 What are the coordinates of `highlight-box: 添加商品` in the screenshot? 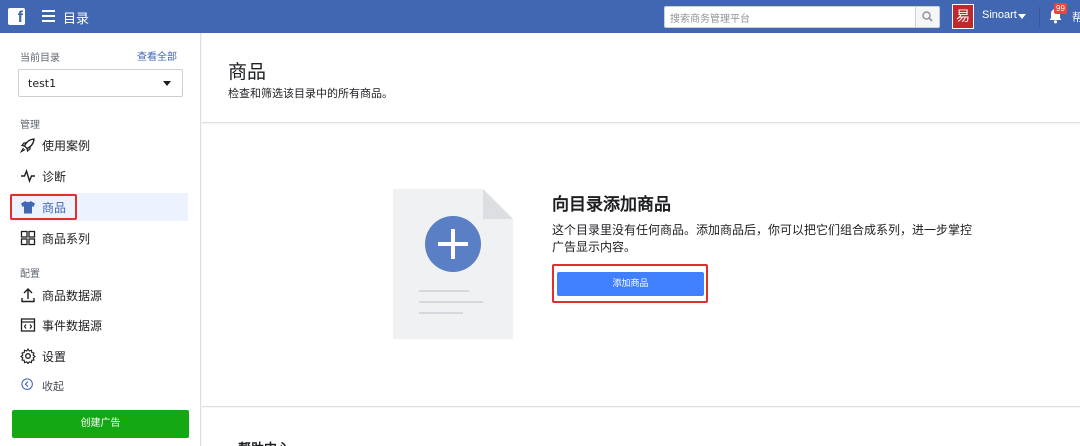 It's located at (630, 283).